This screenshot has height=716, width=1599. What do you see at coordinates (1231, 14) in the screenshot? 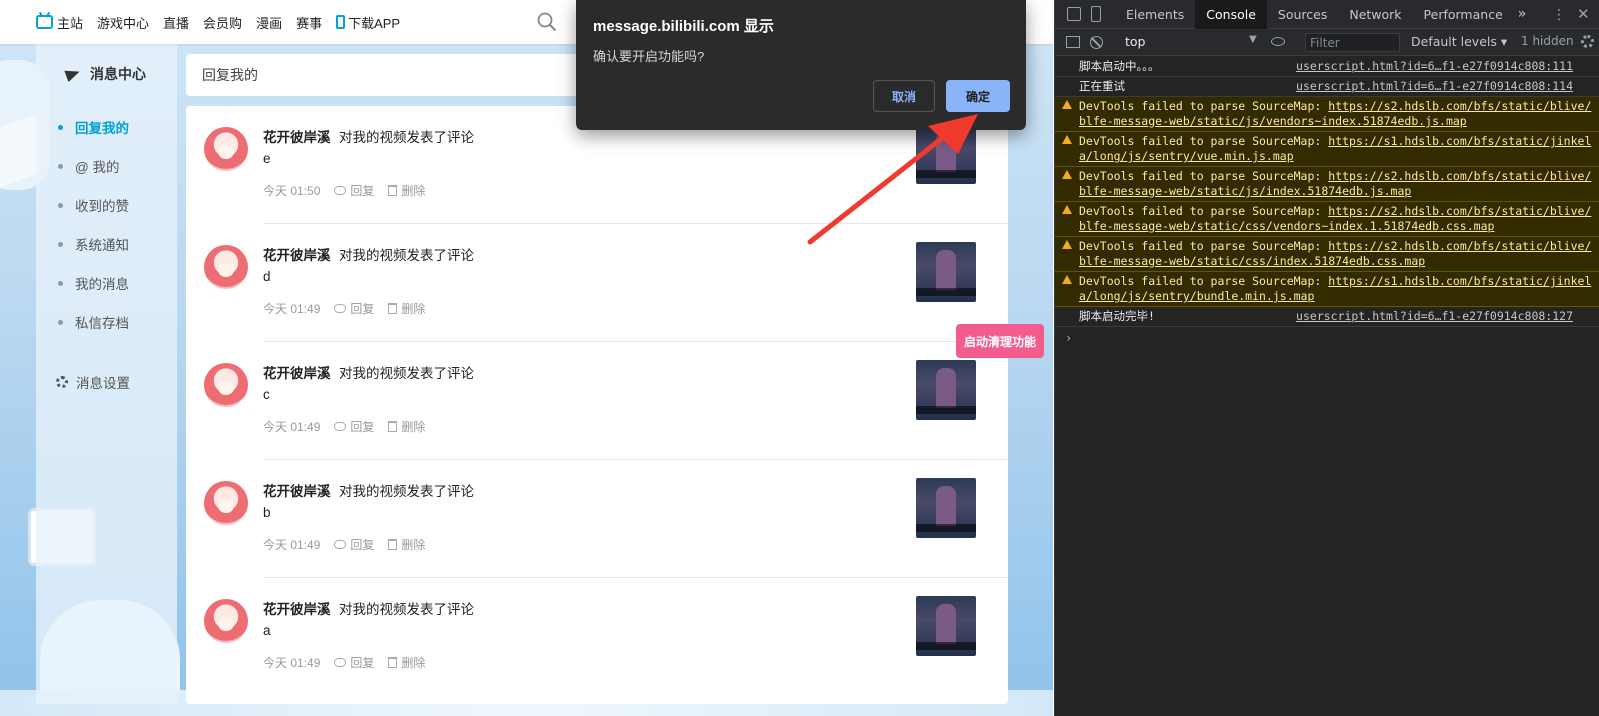
I see `tab-console: Console` at bounding box center [1231, 14].